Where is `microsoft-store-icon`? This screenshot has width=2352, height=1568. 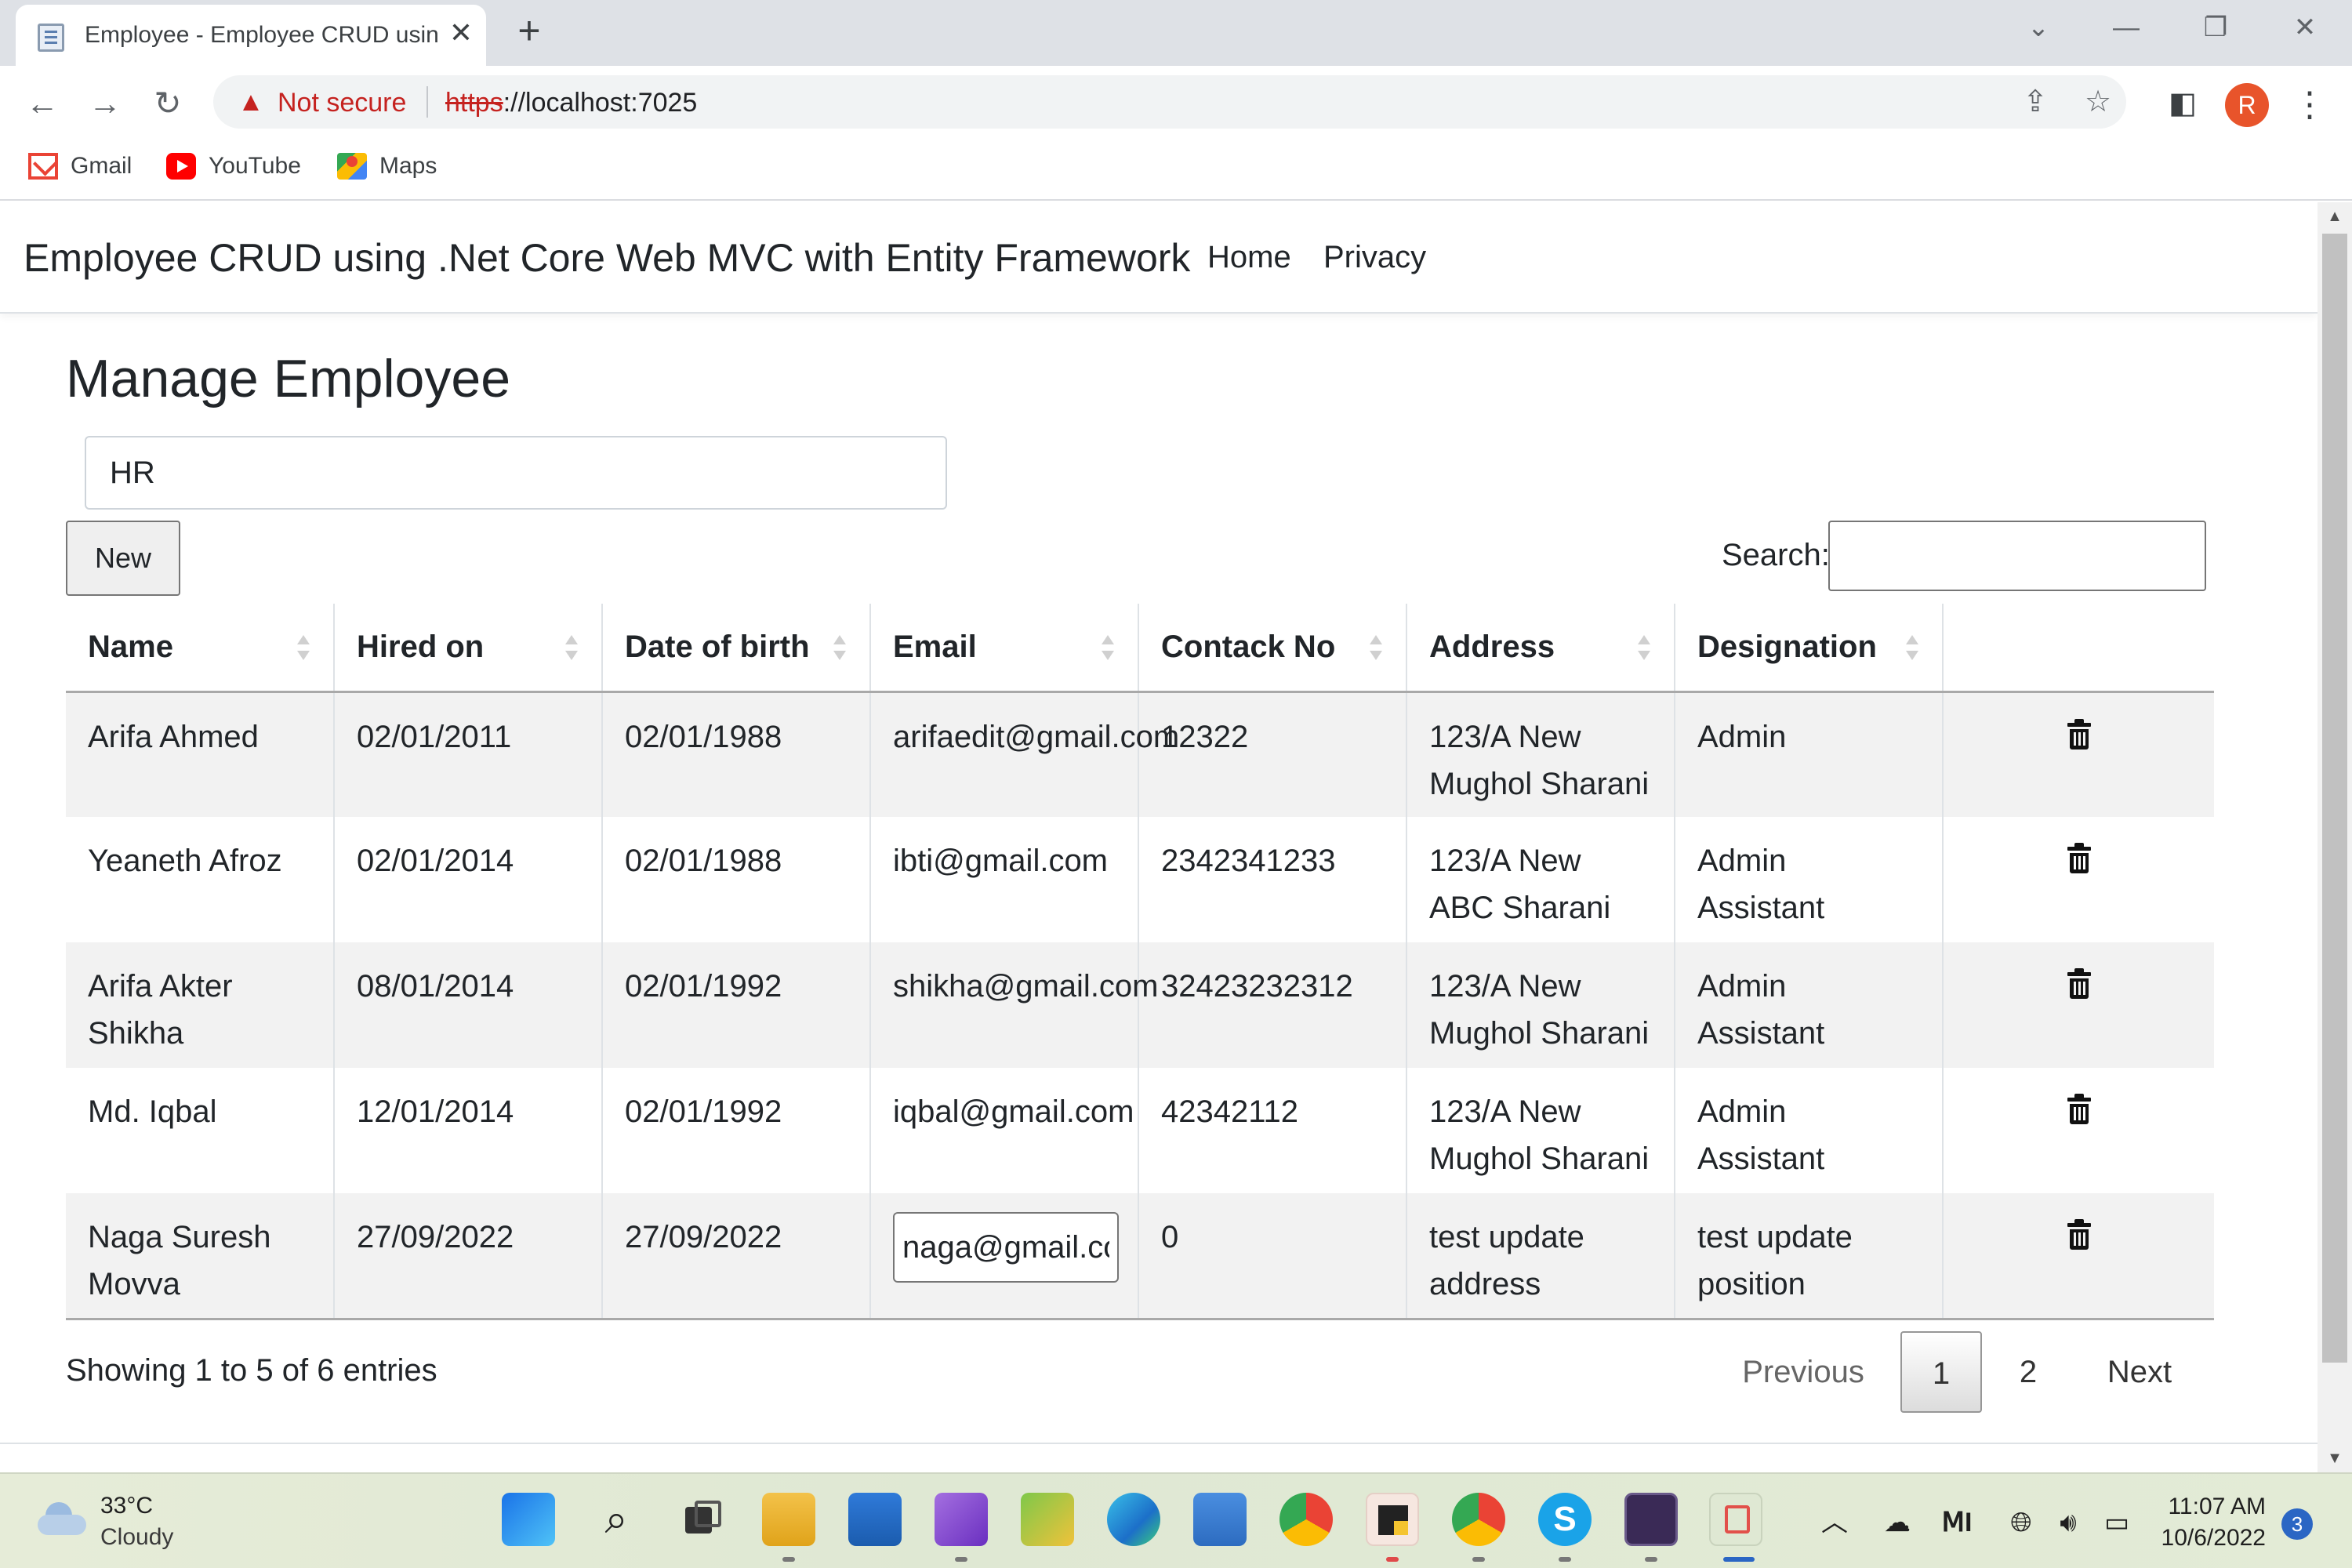
microsoft-store-icon is located at coordinates (875, 1519).